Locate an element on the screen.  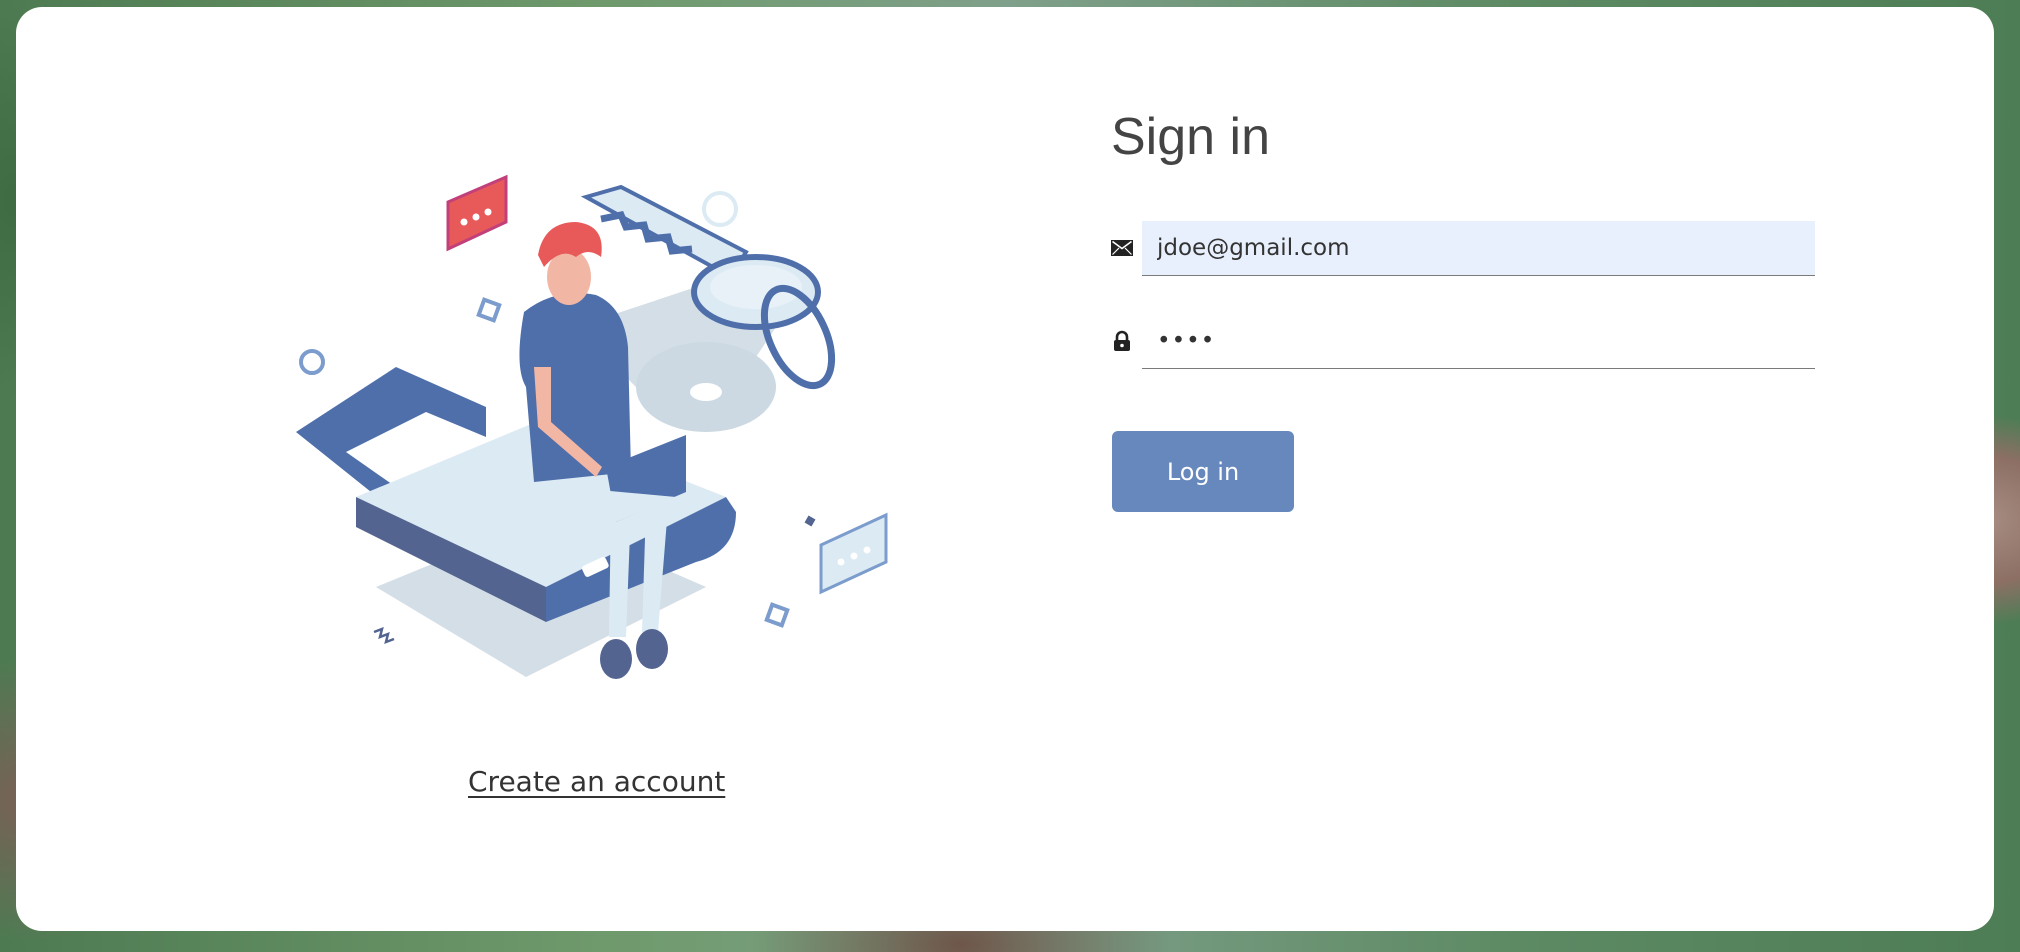
email-field is located at coordinates (1478, 248).